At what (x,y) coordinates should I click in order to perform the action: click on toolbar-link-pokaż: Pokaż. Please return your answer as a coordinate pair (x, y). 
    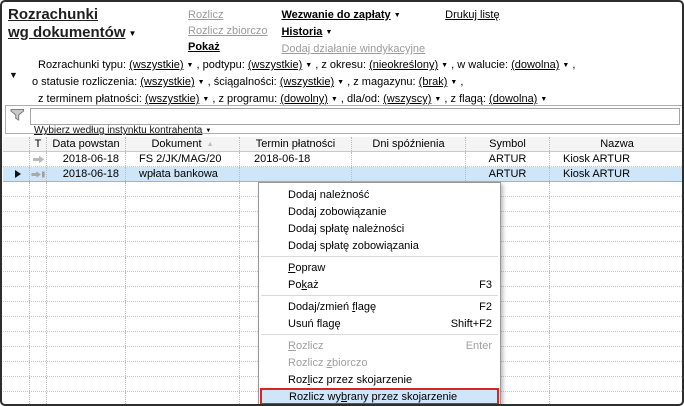
    Looking at the image, I should click on (227, 47).